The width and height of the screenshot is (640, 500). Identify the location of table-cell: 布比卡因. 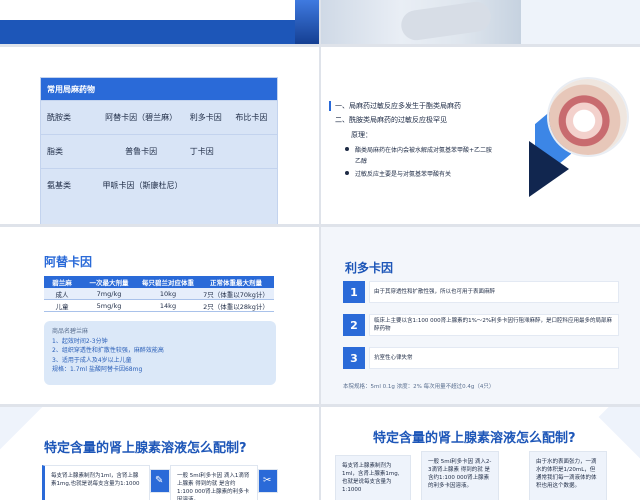
(251, 117).